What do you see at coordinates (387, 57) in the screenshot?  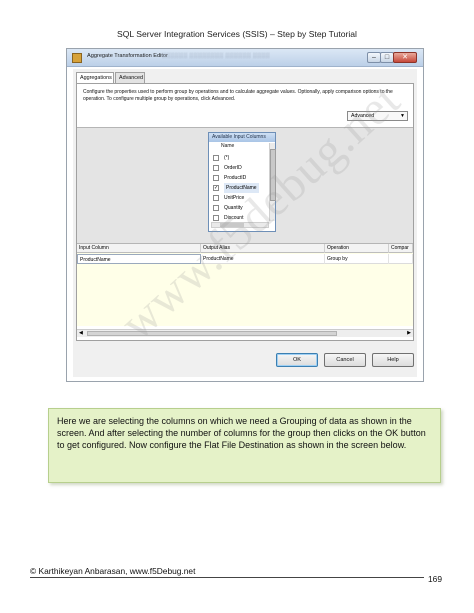 I see `maximize-button: □` at bounding box center [387, 57].